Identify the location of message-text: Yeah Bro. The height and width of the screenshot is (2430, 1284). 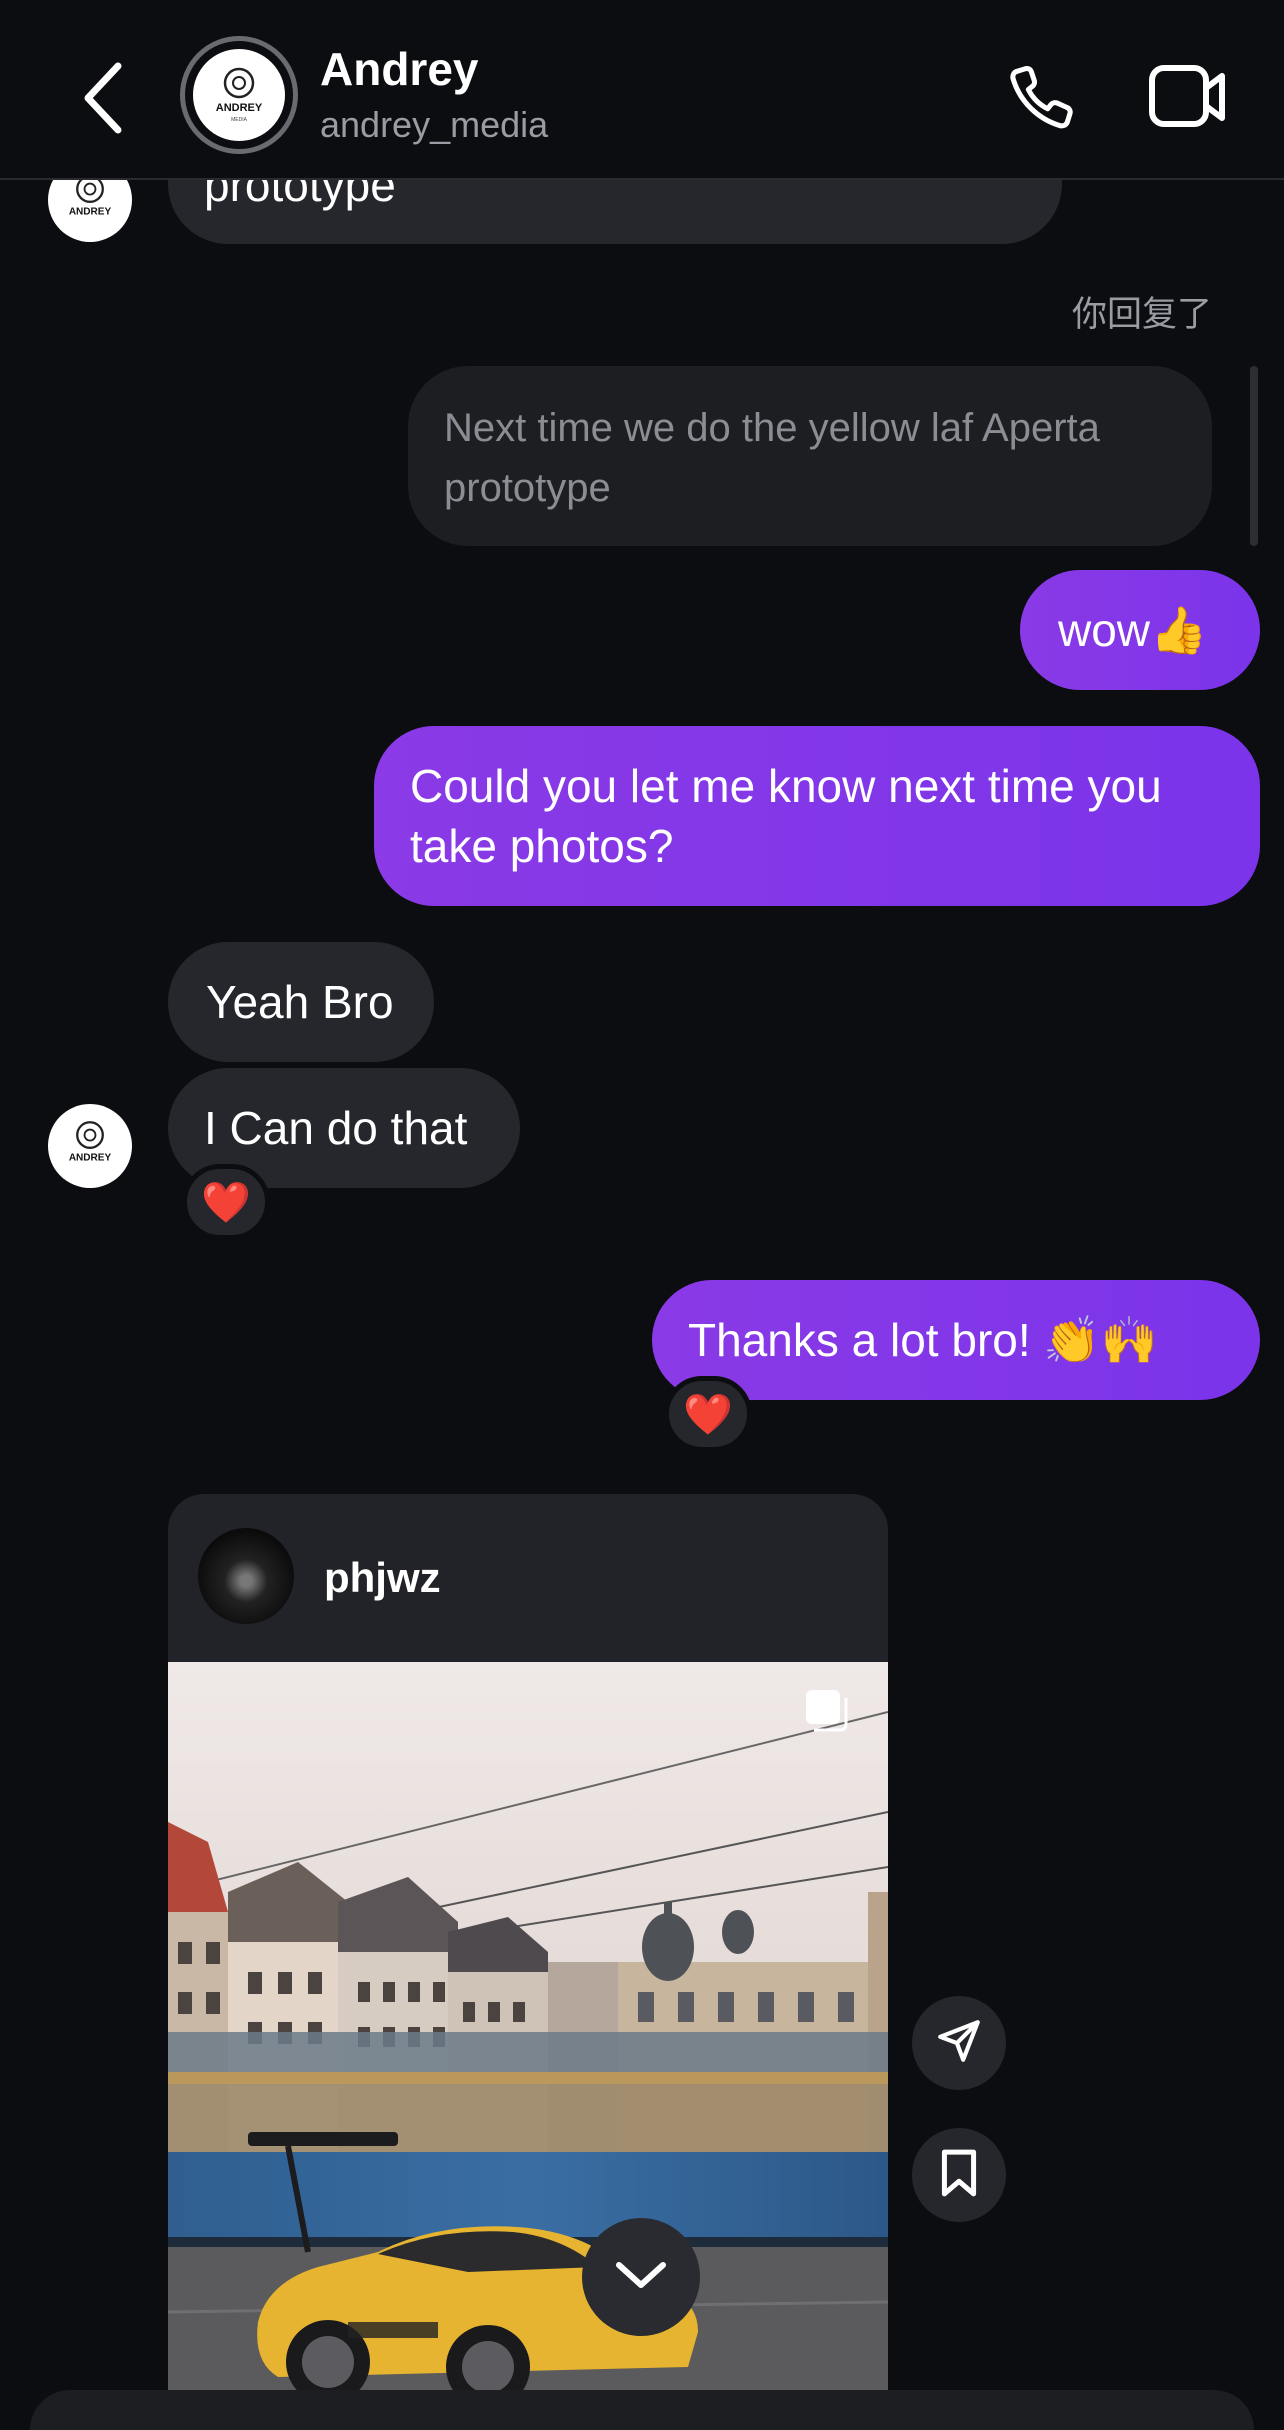
(300, 1002).